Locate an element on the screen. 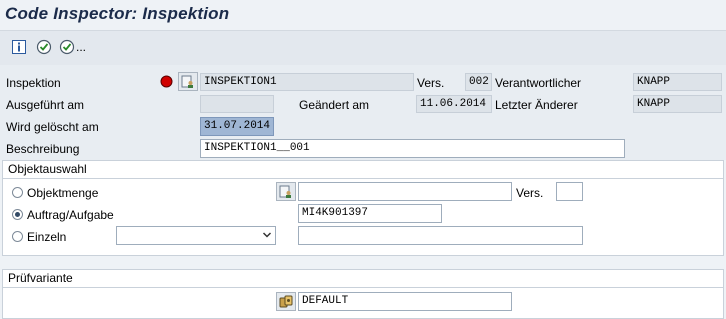 The width and height of the screenshot is (726, 319). check-variant-icon is located at coordinates (285, 301).